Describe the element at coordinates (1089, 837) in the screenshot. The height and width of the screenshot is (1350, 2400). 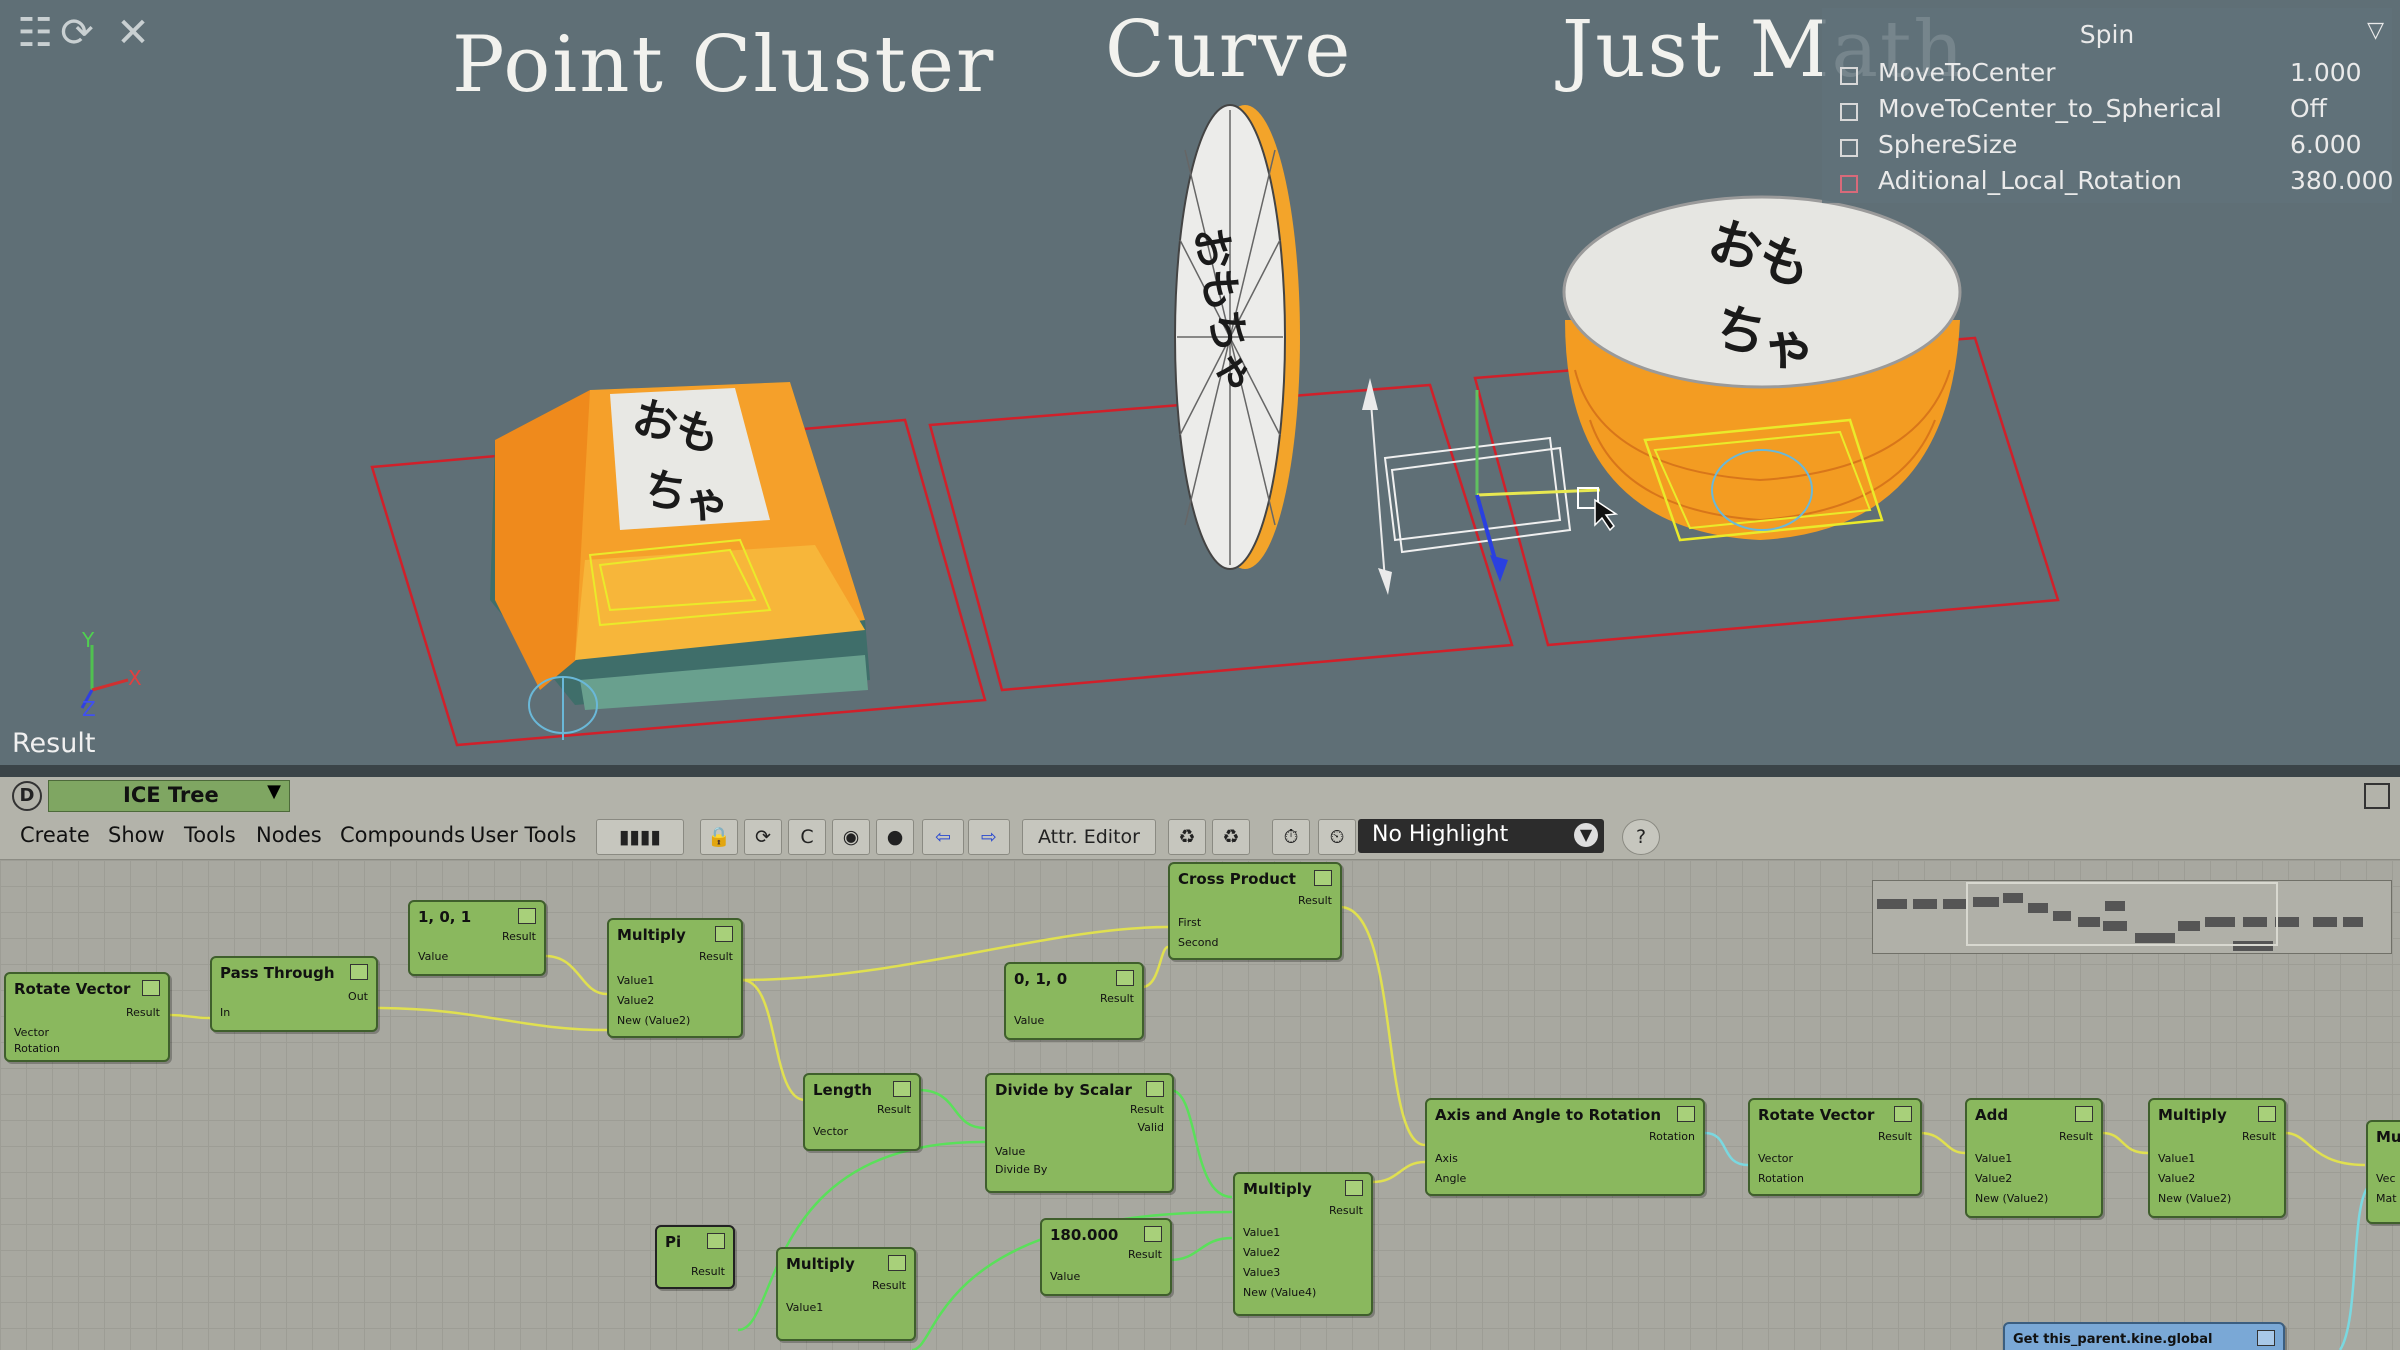
I see `attr-editor-button: Attr. Editor` at that location.